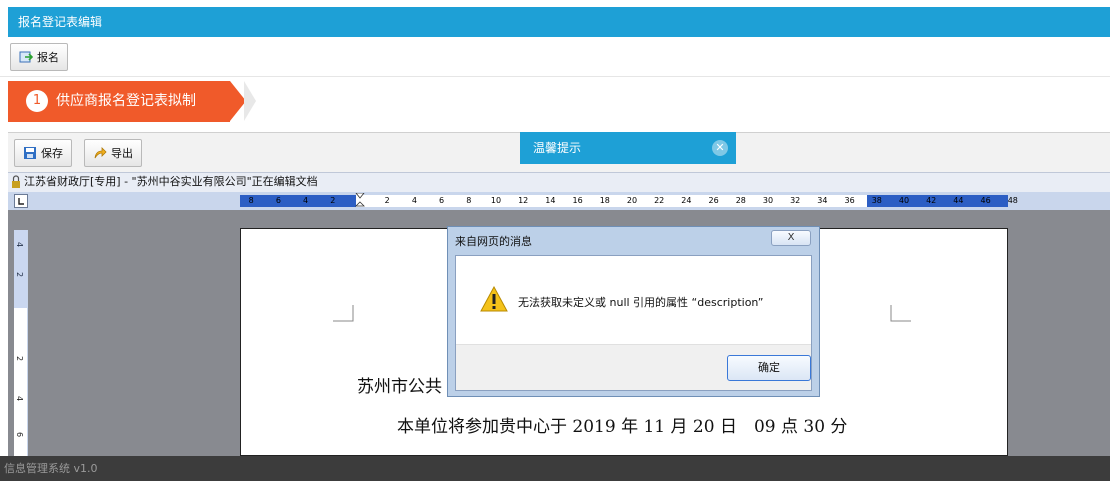  What do you see at coordinates (768, 200) in the screenshot?
I see `ruler-tick-label: 30` at bounding box center [768, 200].